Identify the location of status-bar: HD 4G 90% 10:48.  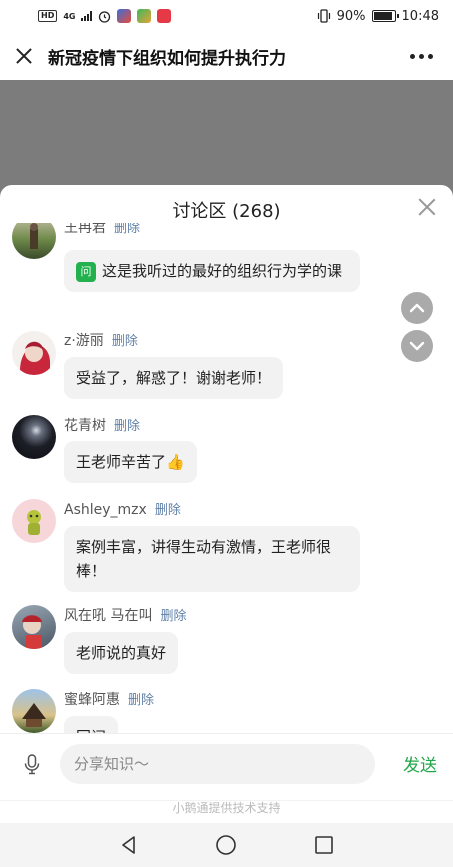
(226, 16).